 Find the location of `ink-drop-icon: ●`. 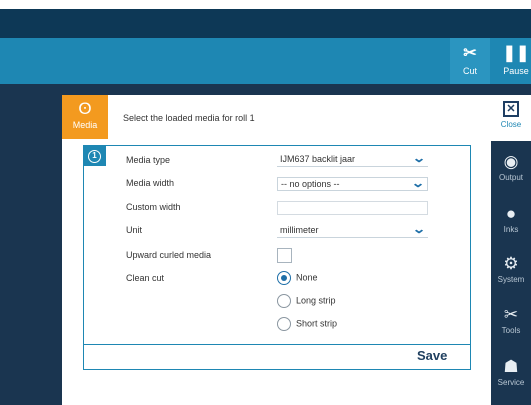

ink-drop-icon: ● is located at coordinates (511, 213).